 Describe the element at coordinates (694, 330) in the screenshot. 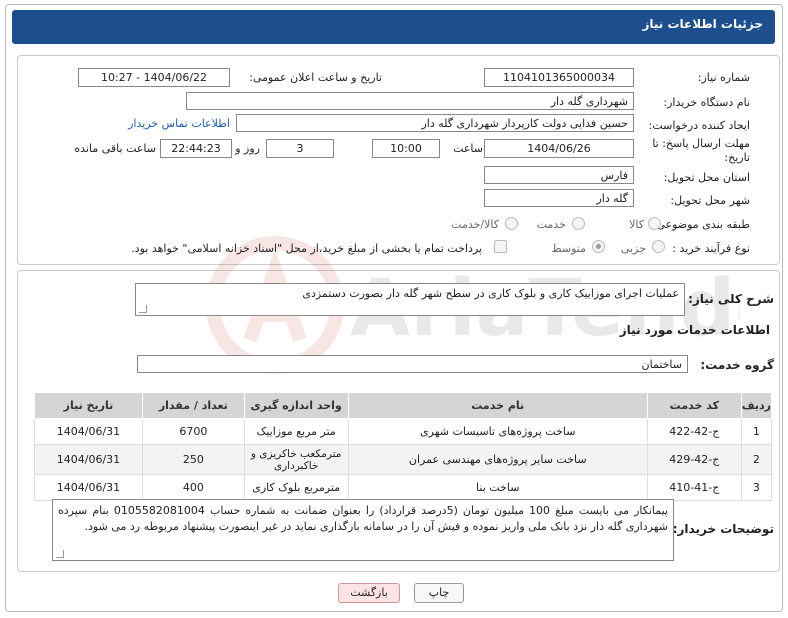

I see `services-section-title: اطلاعات خدمات مورد نیاز` at that location.